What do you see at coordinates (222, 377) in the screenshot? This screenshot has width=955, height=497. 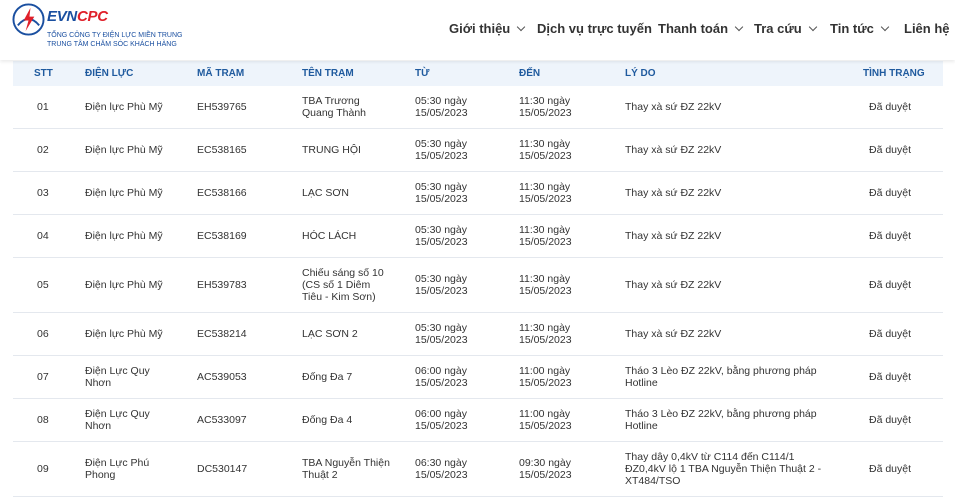 I see `cell-text: AC539053` at bounding box center [222, 377].